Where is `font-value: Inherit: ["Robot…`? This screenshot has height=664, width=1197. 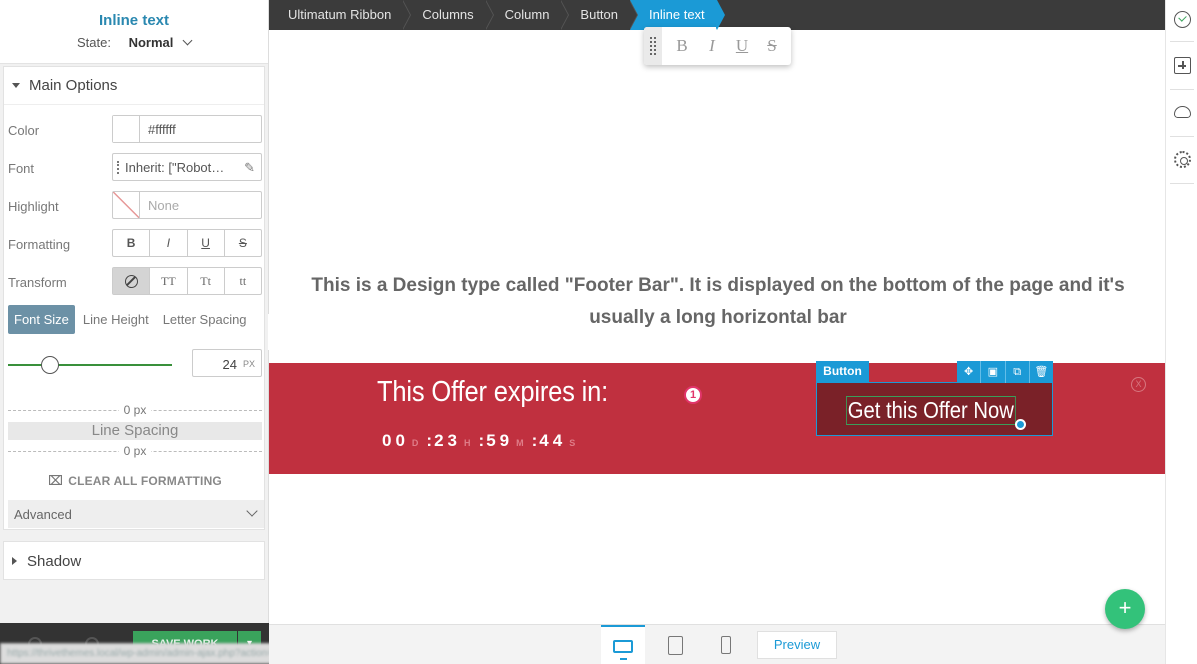
font-value: Inherit: ["Robot… is located at coordinates (174, 167).